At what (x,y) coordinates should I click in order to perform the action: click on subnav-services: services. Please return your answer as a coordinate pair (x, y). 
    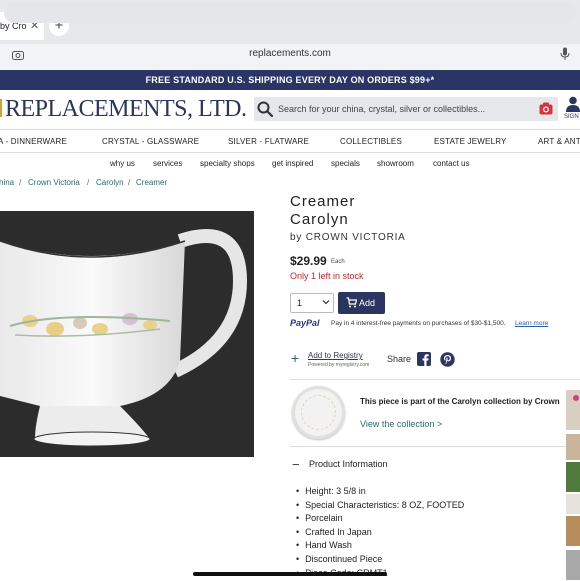
    Looking at the image, I should click on (167, 163).